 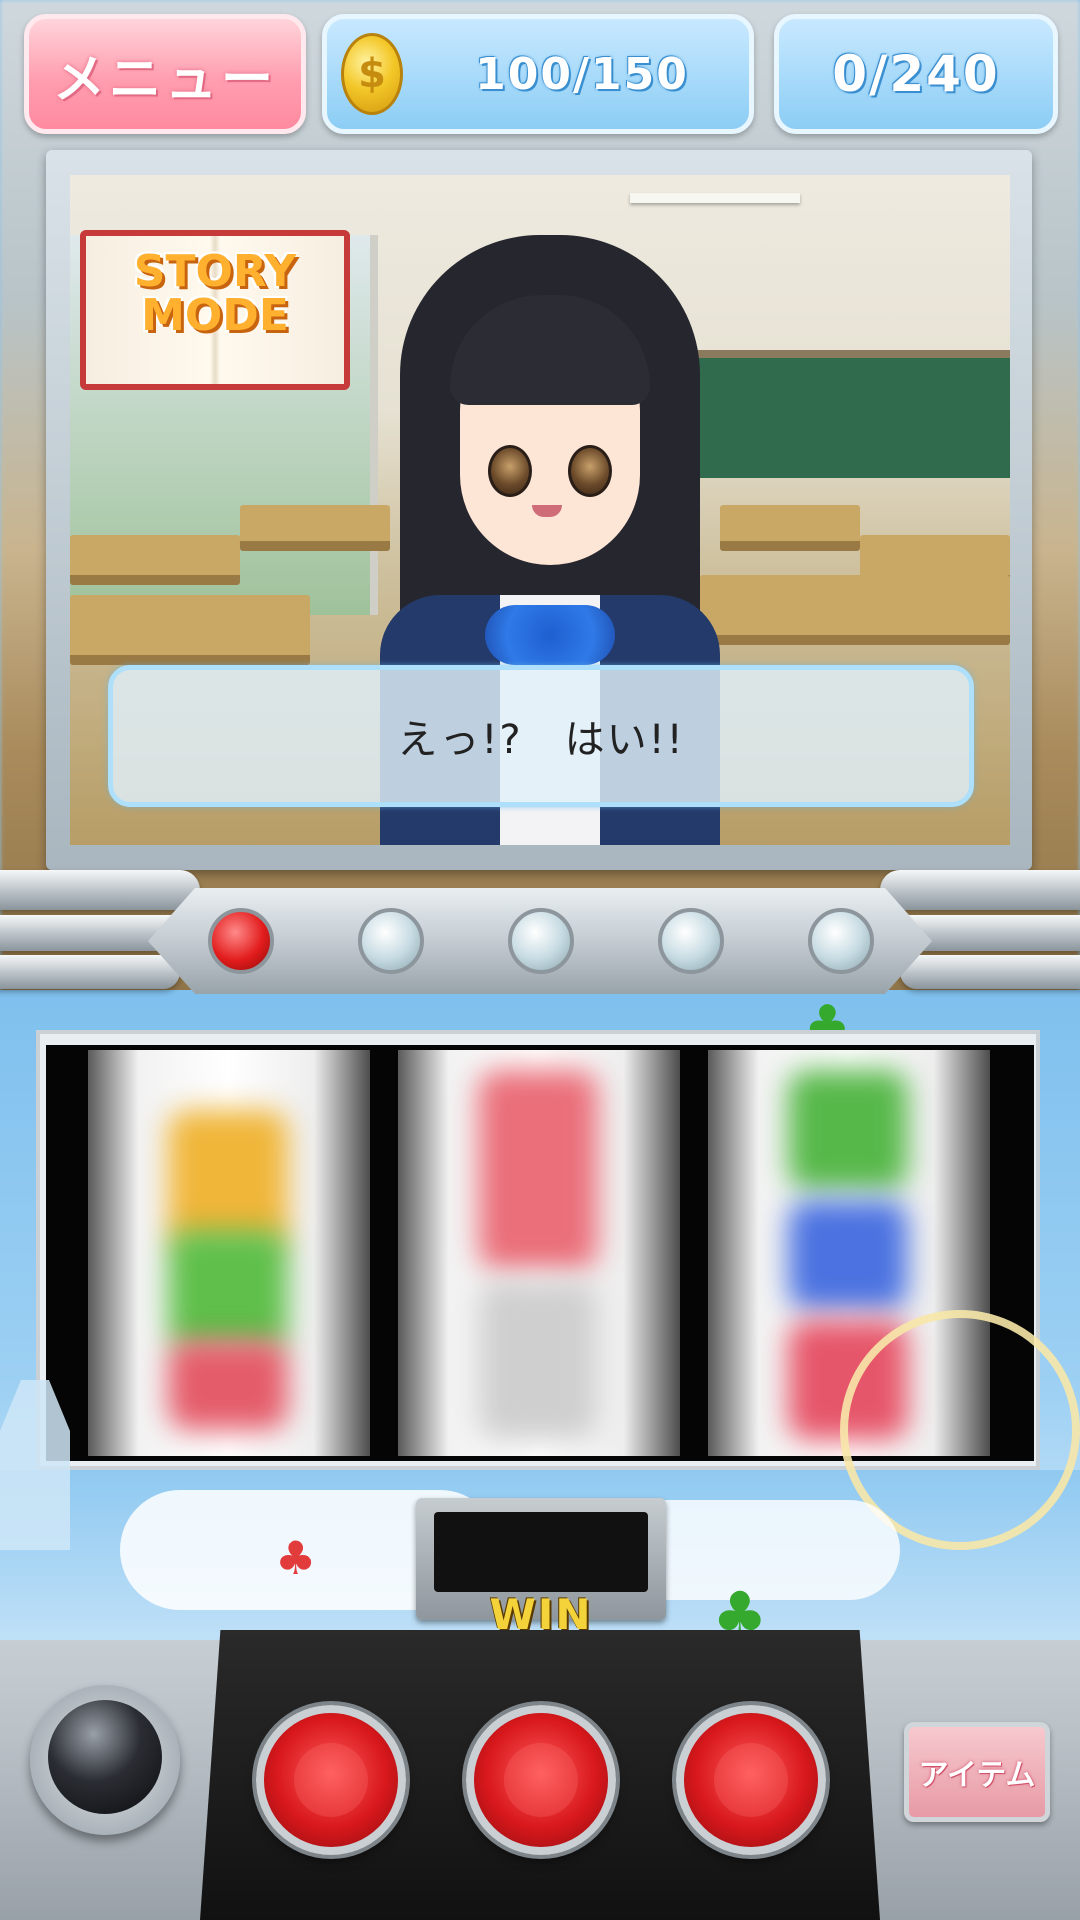 I want to click on story-mode-line2: MODE, so click(x=215, y=315).